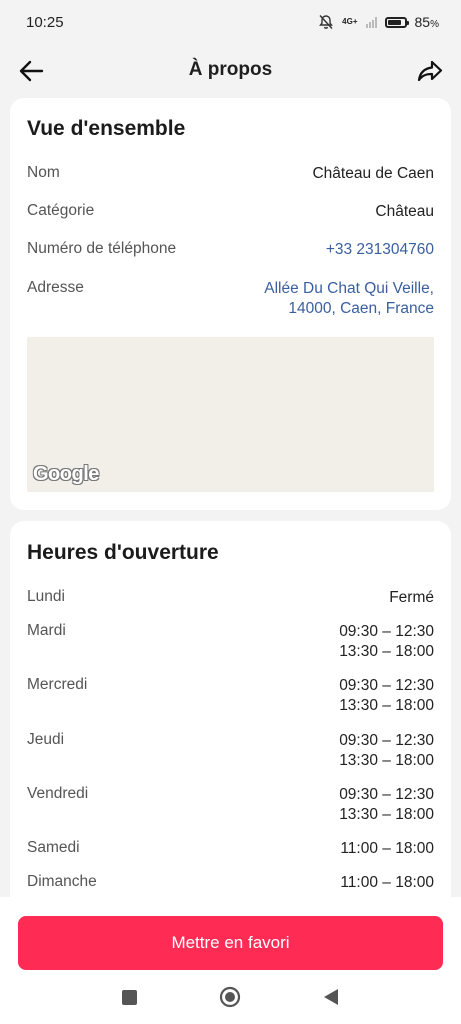 This screenshot has height=1024, width=461. I want to click on day-label: Dimanche, so click(62, 881).